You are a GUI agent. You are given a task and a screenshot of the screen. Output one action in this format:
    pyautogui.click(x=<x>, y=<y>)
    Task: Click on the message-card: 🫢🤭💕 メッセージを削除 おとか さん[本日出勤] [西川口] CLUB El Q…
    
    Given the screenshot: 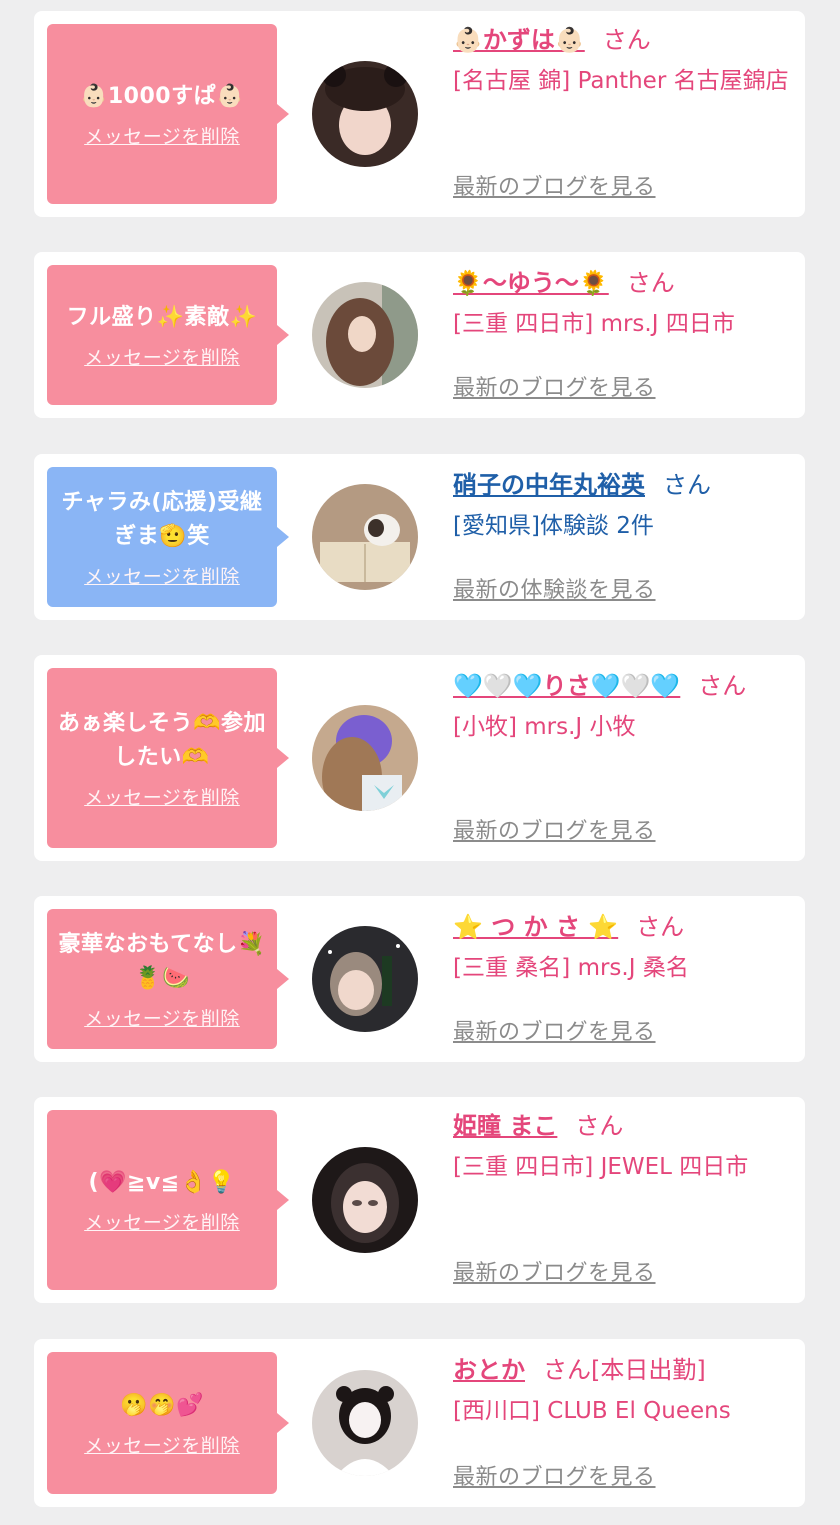 What is the action you would take?
    pyautogui.click(x=419, y=1423)
    